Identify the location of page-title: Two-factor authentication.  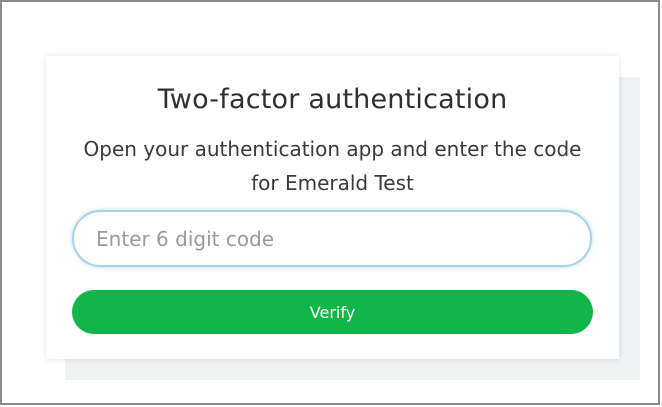
(332, 99).